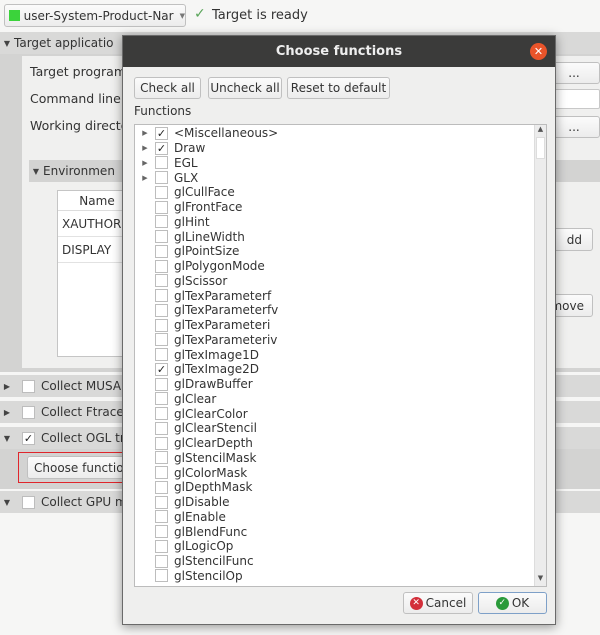 The width and height of the screenshot is (600, 635). Describe the element at coordinates (182, 15) in the screenshot. I see `chevron-down-icon: ▼` at that location.